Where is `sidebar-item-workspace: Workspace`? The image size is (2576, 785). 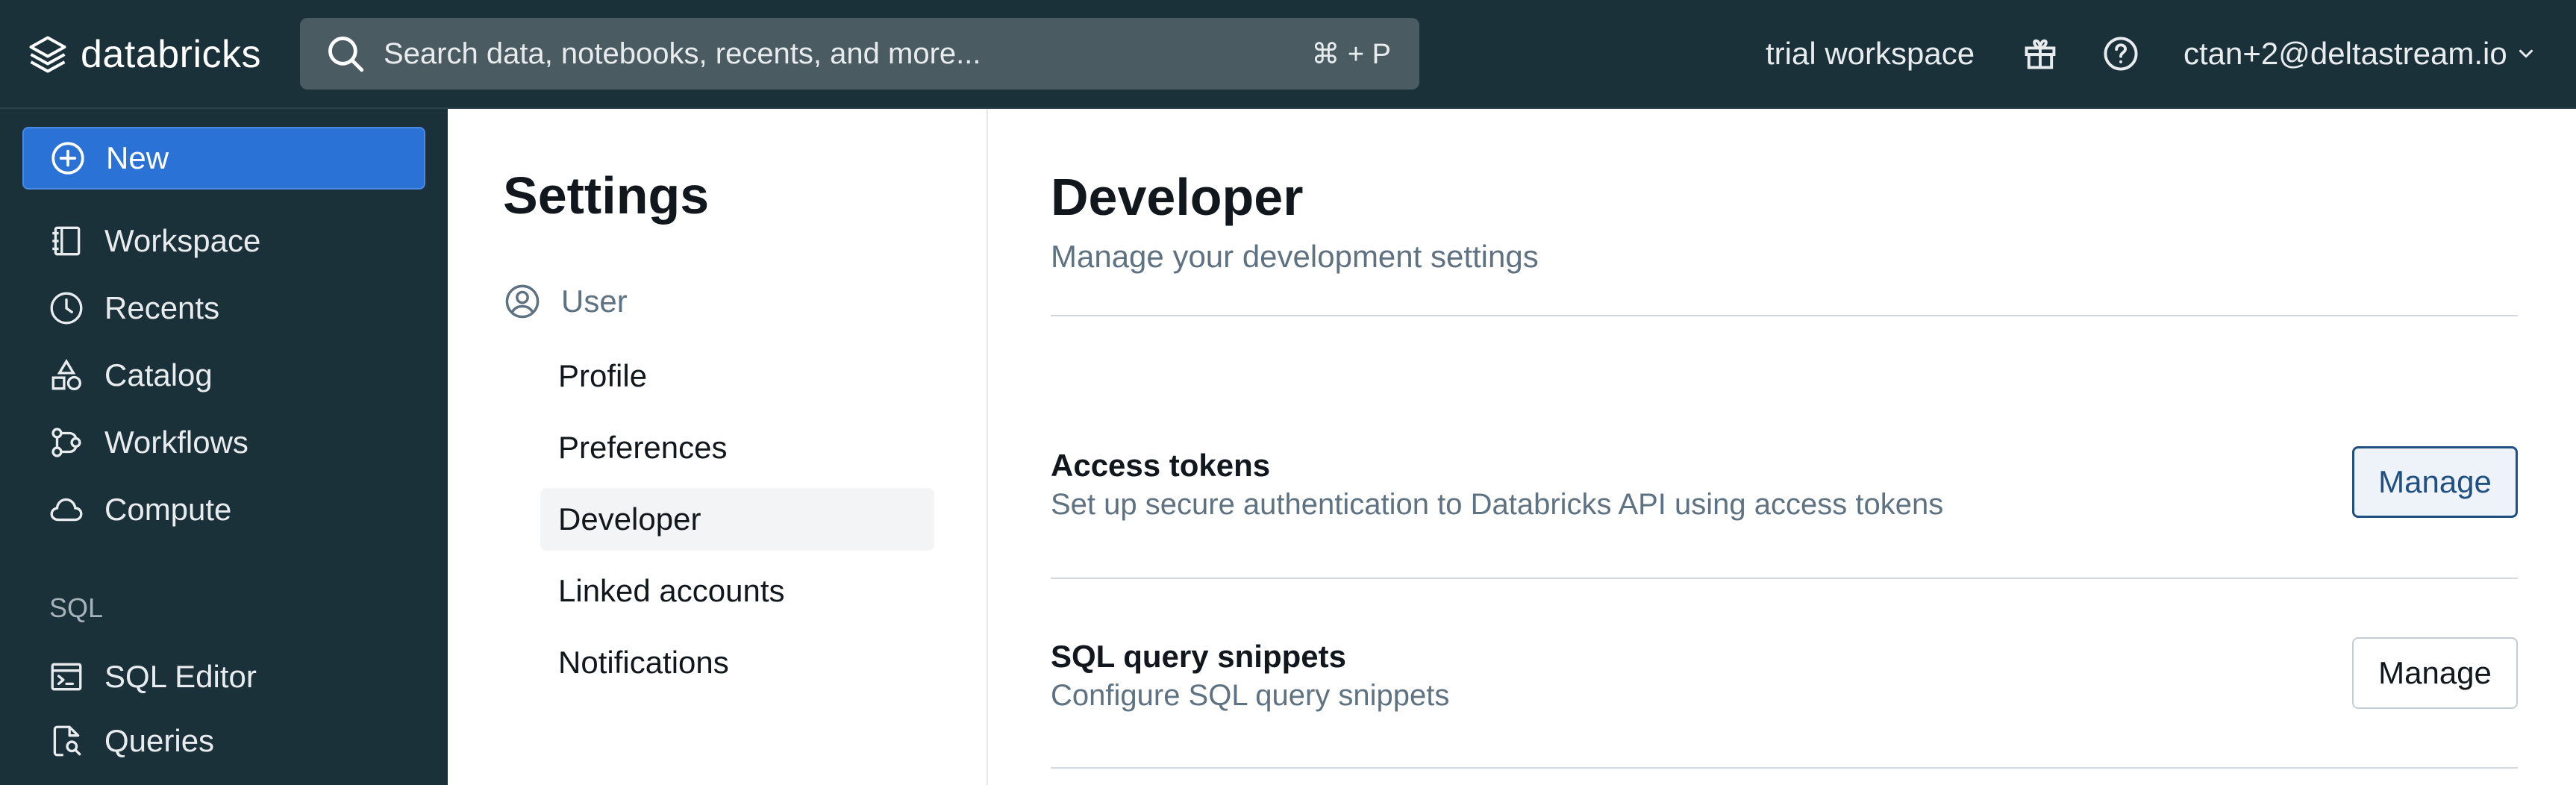
sidebar-item-workspace: Workspace is located at coordinates (154, 241).